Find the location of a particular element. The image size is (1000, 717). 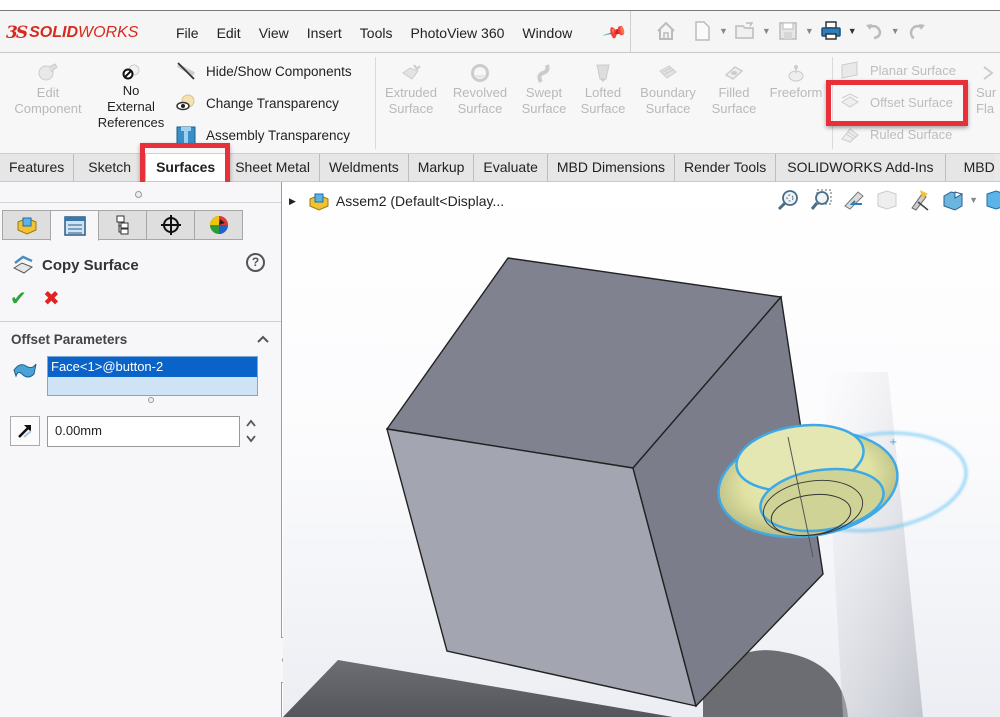

edit-component-button: Edit Component is located at coordinates (48, 90).